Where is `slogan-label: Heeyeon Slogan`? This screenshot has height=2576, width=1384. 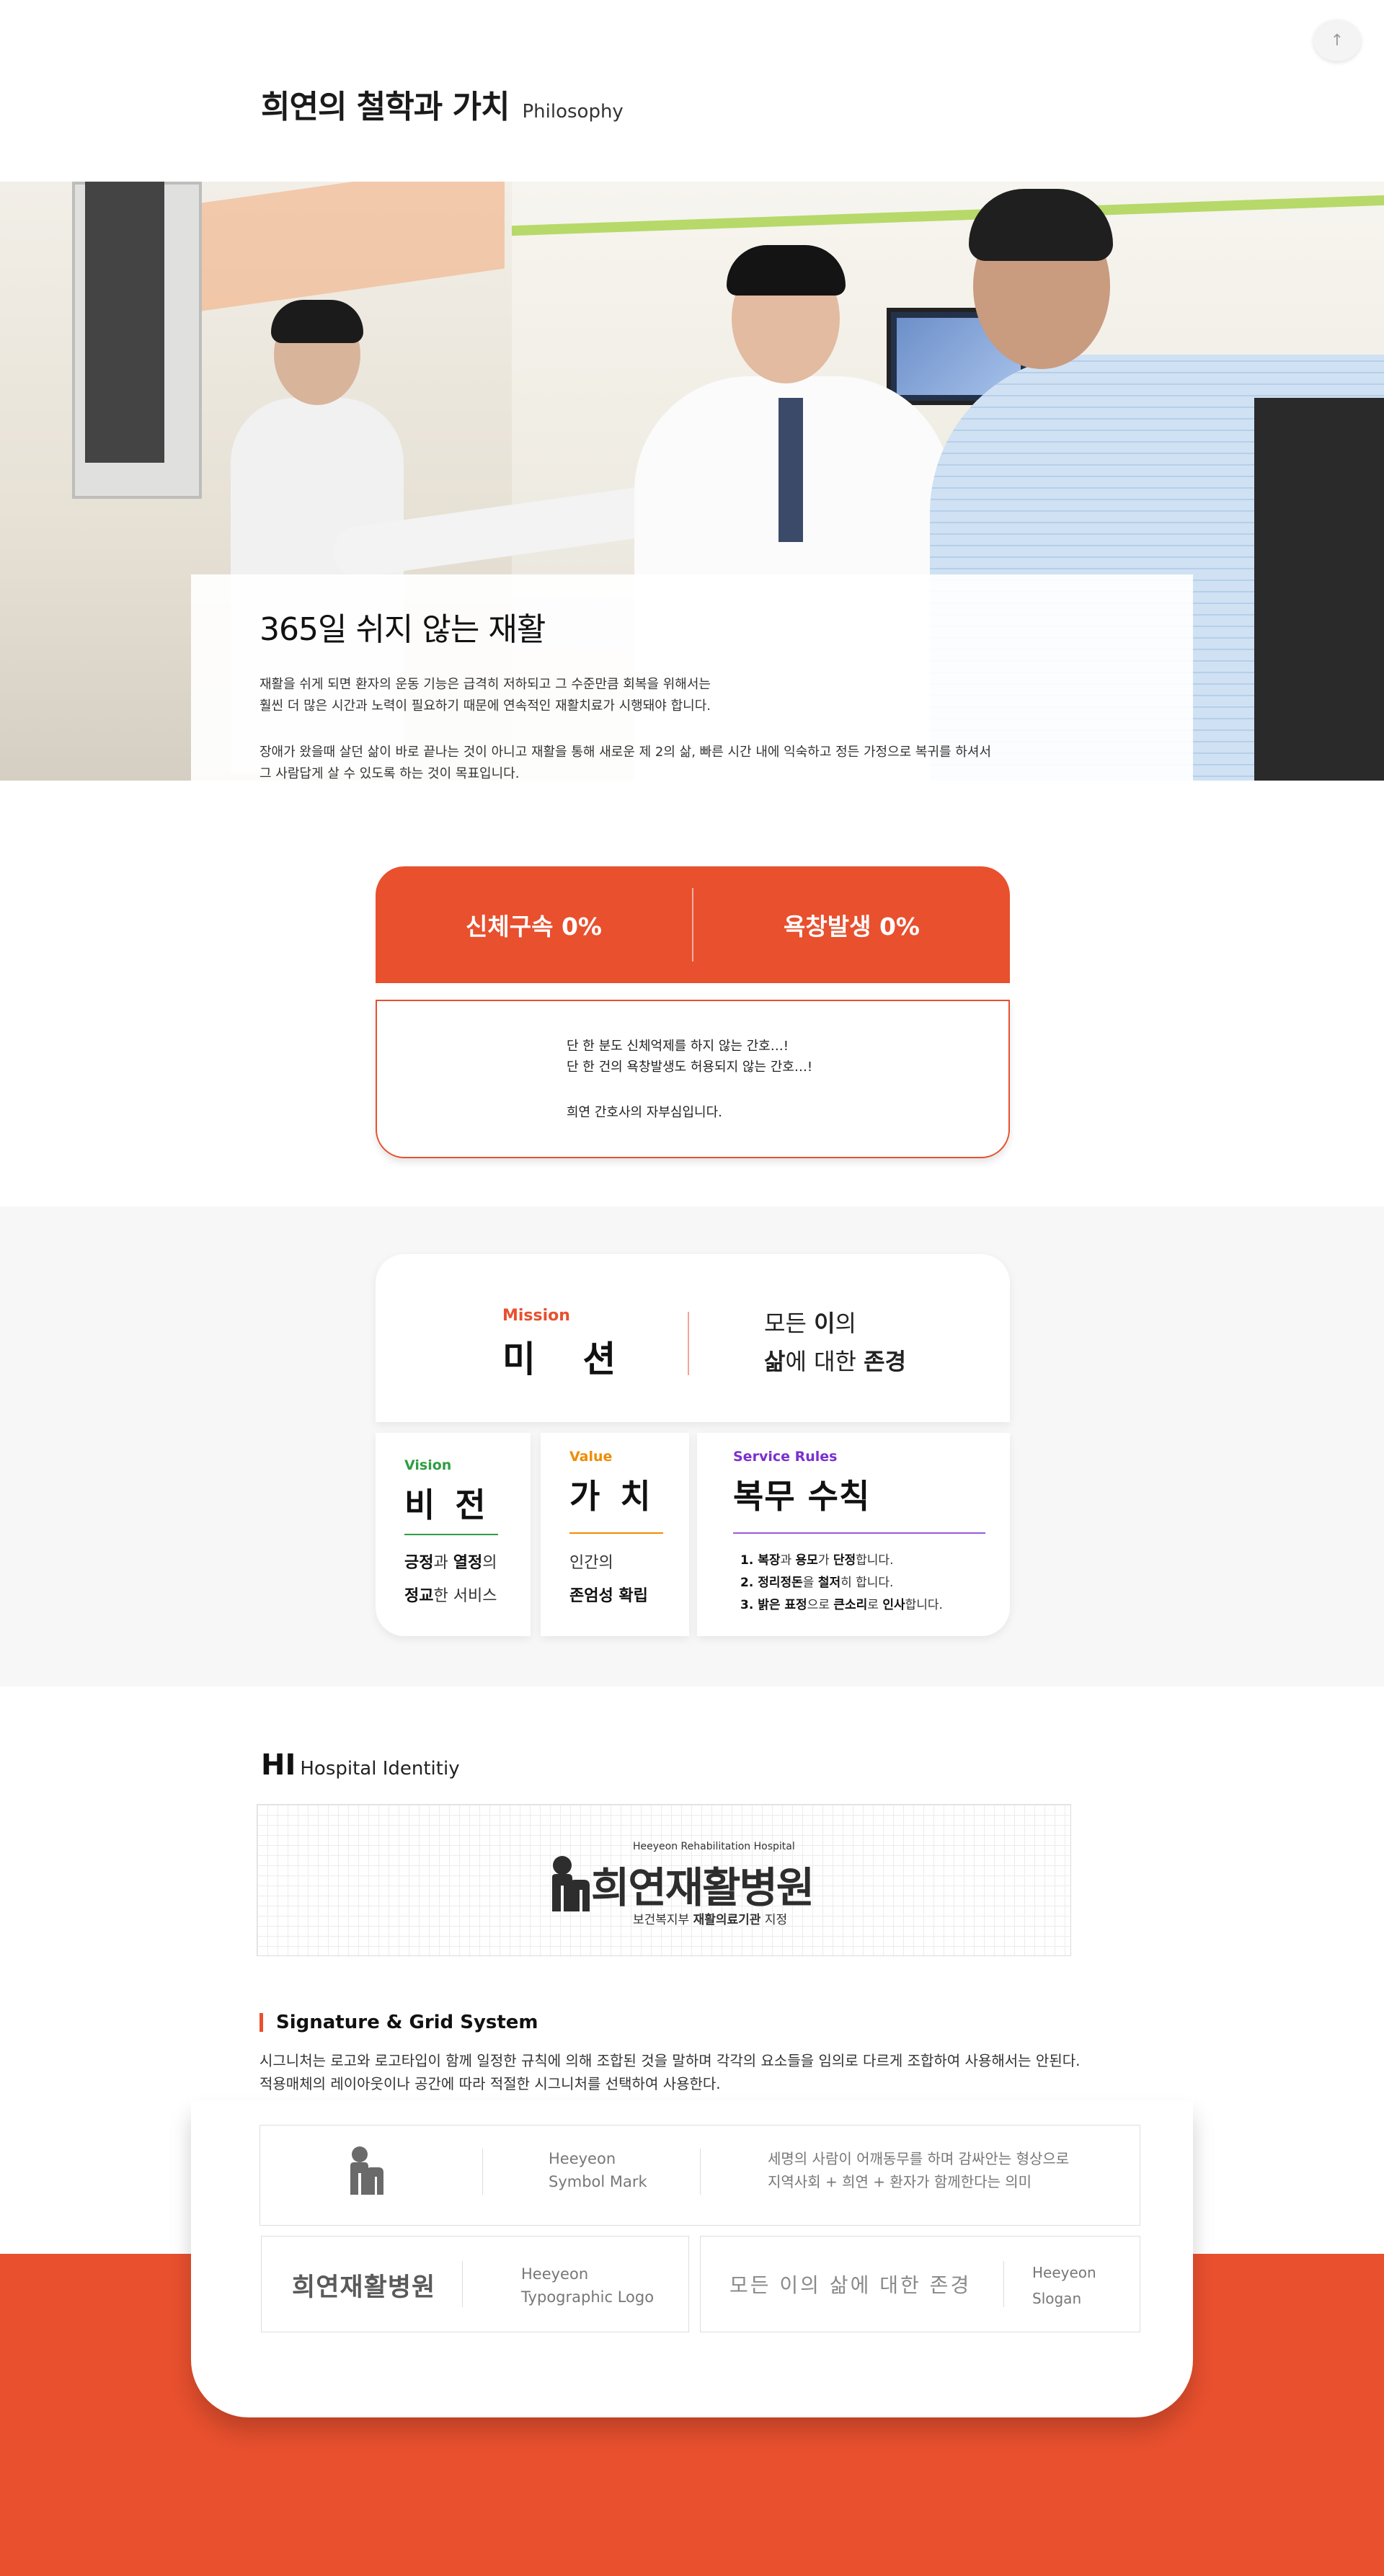 slogan-label: Heeyeon Slogan is located at coordinates (1064, 2285).